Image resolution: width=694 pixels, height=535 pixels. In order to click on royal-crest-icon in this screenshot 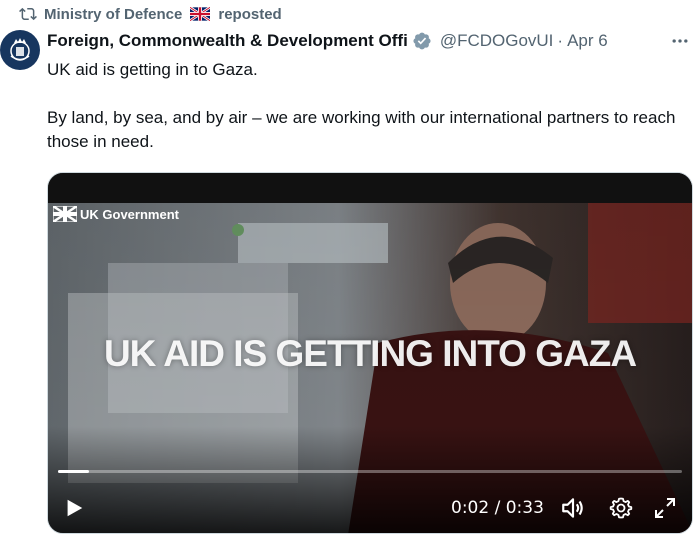, I will do `click(20, 49)`.